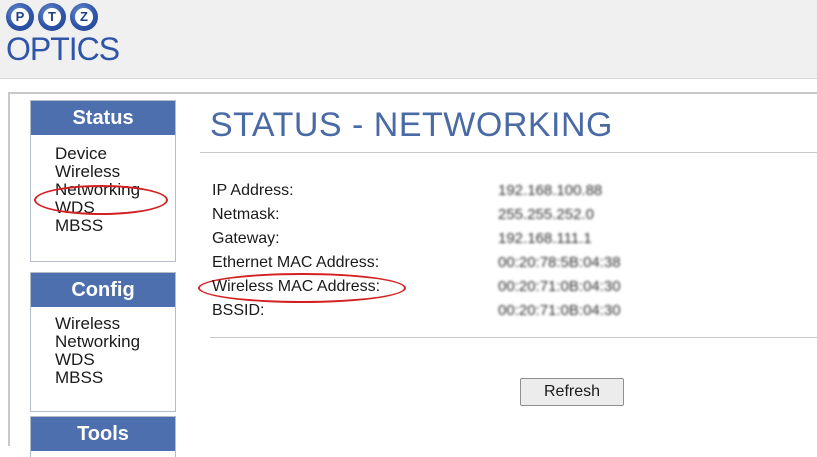 Image resolution: width=817 pixels, height=457 pixels. Describe the element at coordinates (559, 262) in the screenshot. I see `ethernet-mac-value: 00:20:78:5B:04:38` at that location.